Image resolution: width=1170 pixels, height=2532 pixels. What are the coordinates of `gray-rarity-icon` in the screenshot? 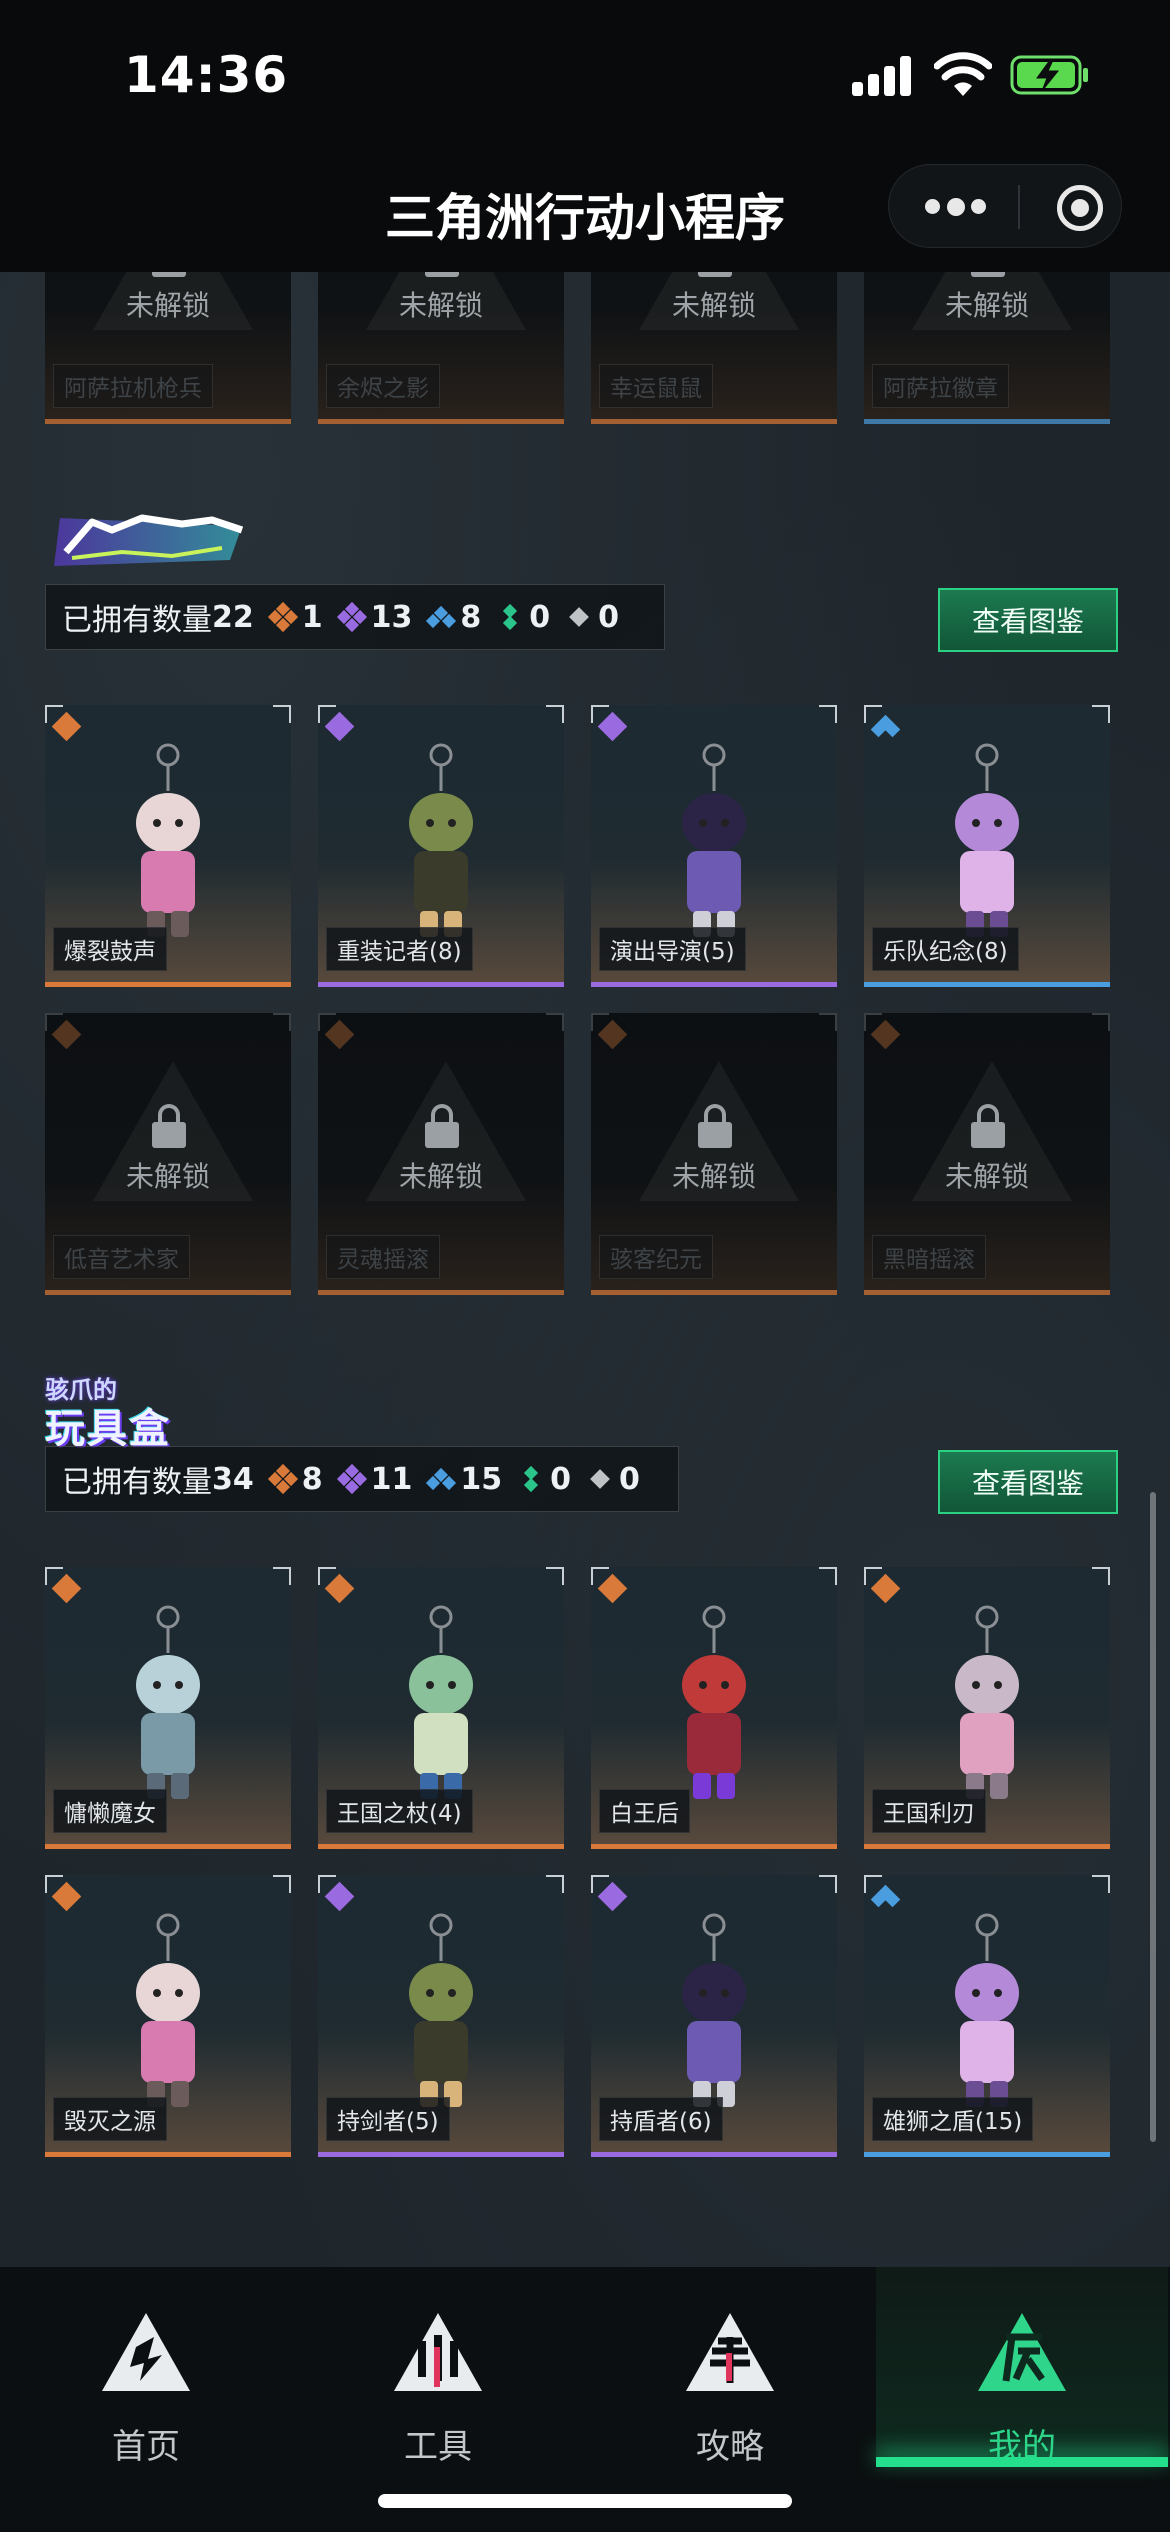 It's located at (600, 1479).